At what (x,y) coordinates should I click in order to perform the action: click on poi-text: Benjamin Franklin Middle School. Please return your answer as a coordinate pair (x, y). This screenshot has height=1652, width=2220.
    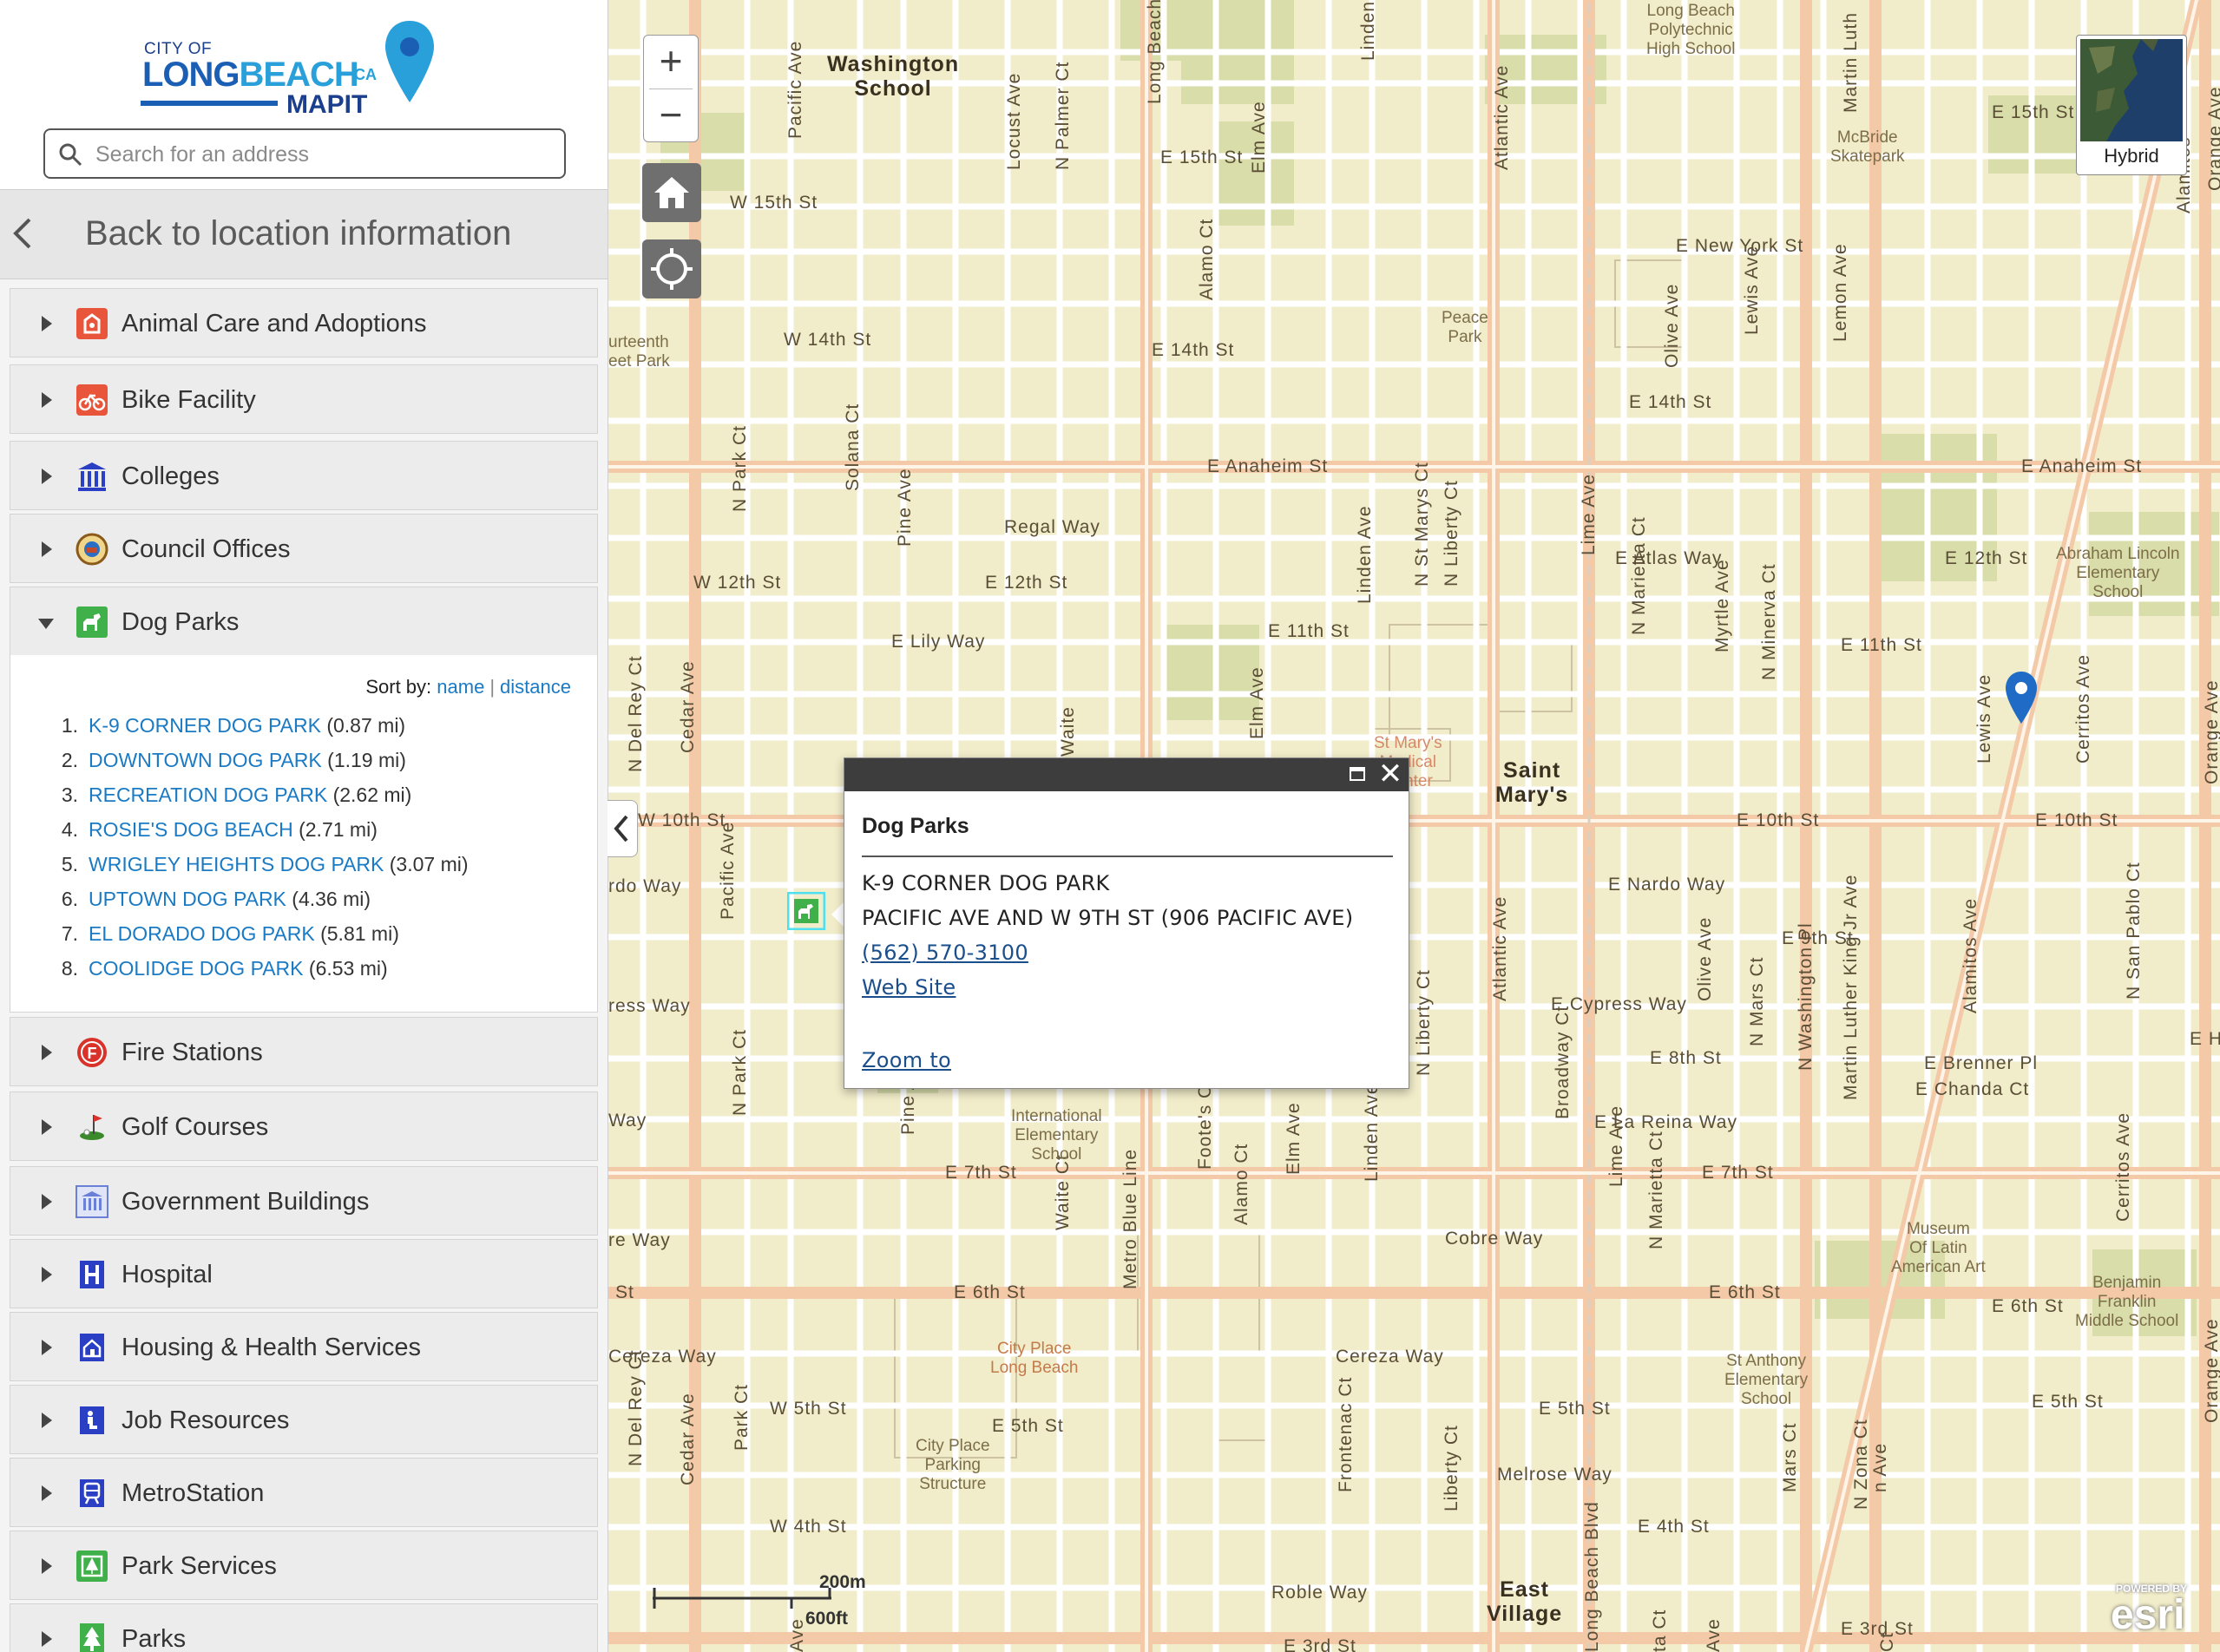
    Looking at the image, I should click on (2127, 1302).